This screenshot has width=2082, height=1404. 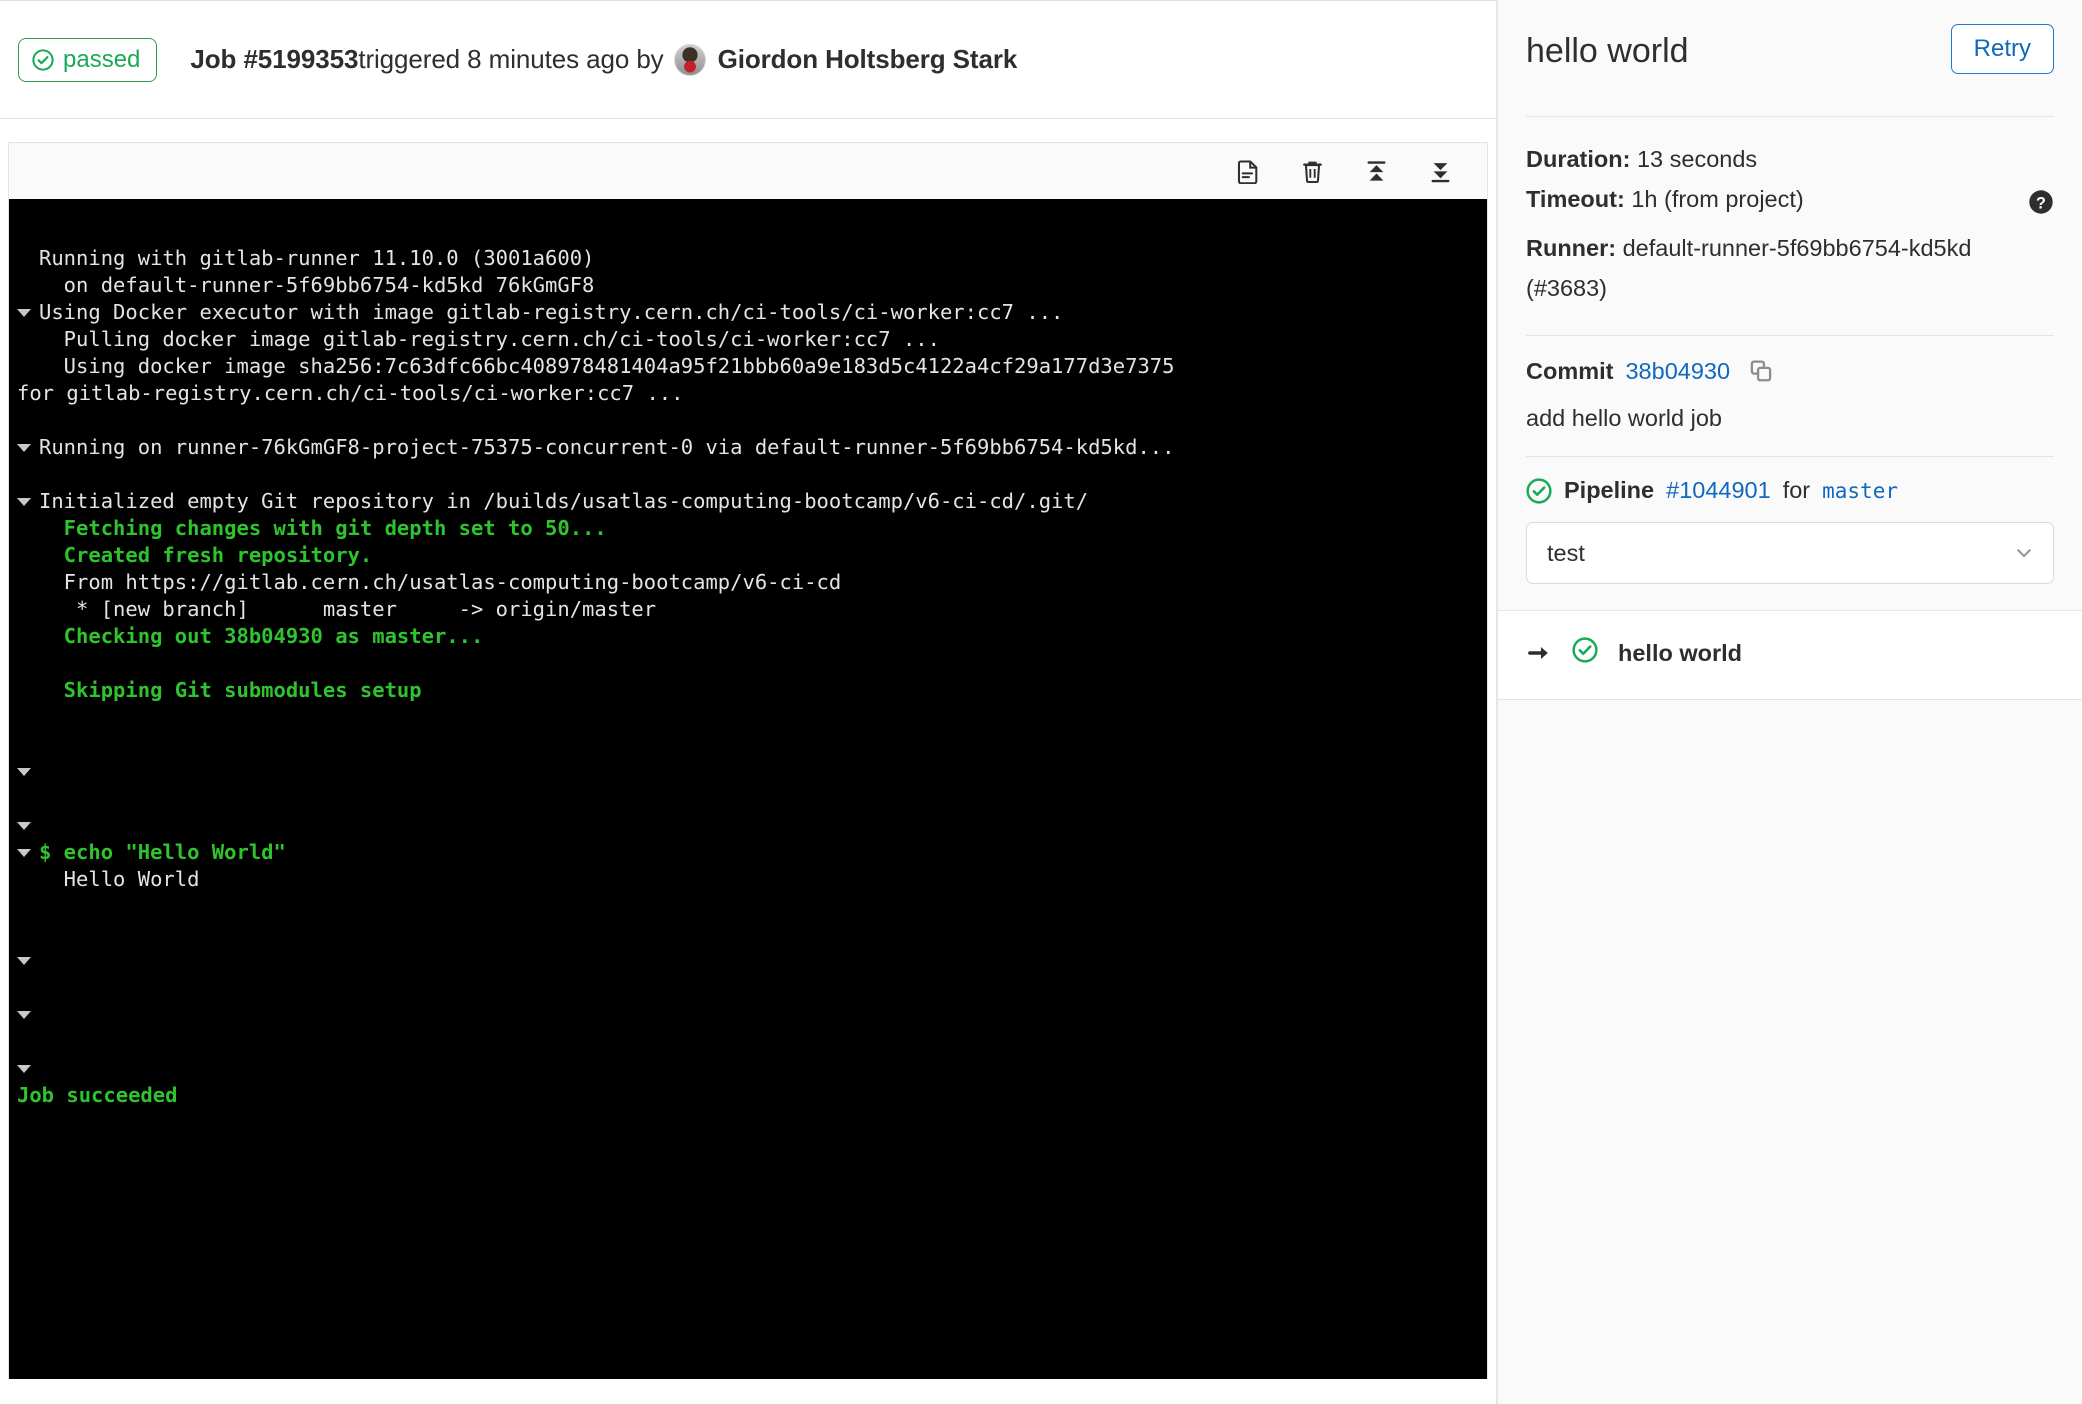 I want to click on log-toolbar, so click(x=748, y=171).